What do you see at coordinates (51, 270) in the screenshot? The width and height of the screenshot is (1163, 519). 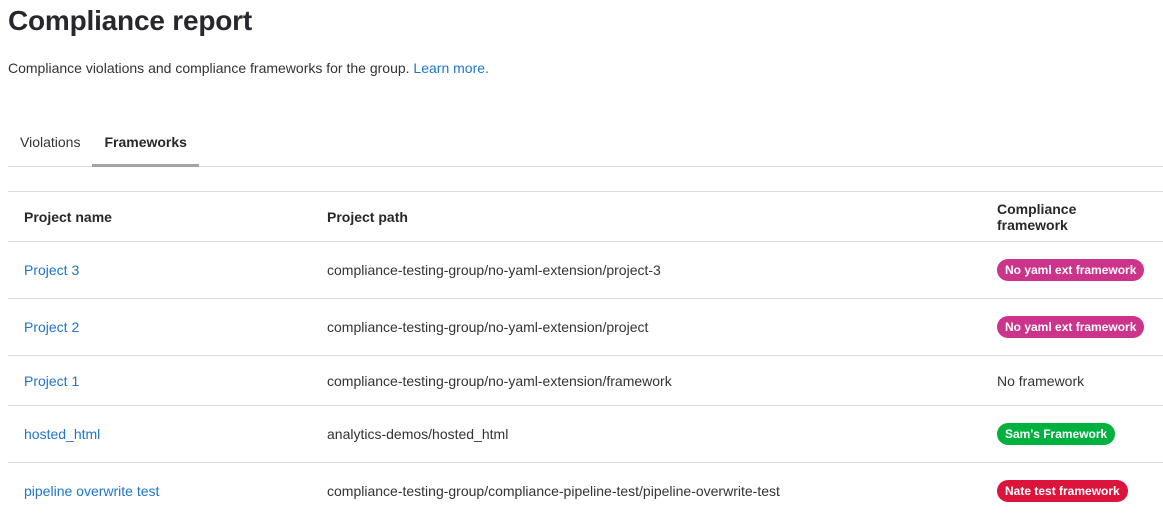 I see `project-name-link: Project 3` at bounding box center [51, 270].